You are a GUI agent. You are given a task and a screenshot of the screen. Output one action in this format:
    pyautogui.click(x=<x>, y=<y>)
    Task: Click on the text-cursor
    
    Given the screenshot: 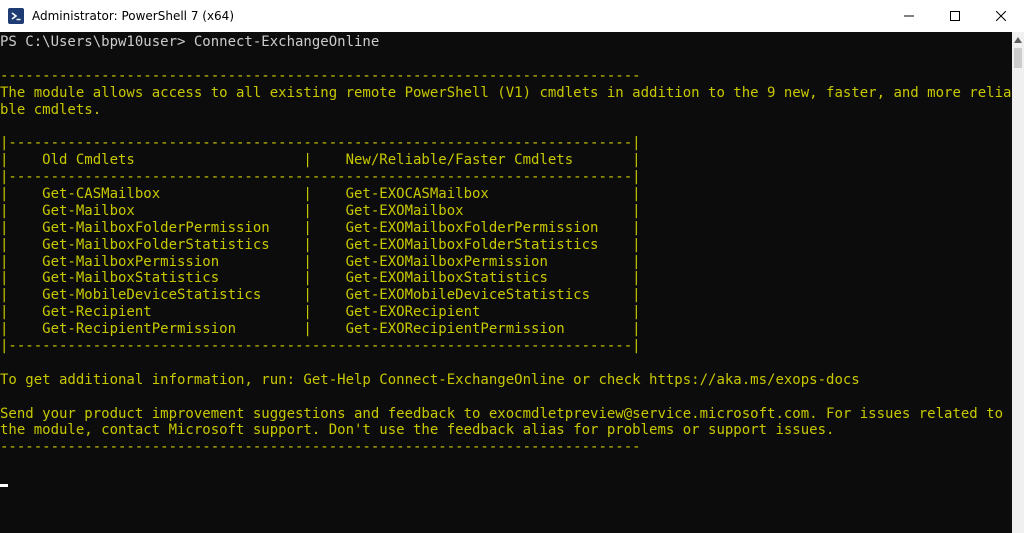 What is the action you would take?
    pyautogui.click(x=4, y=485)
    